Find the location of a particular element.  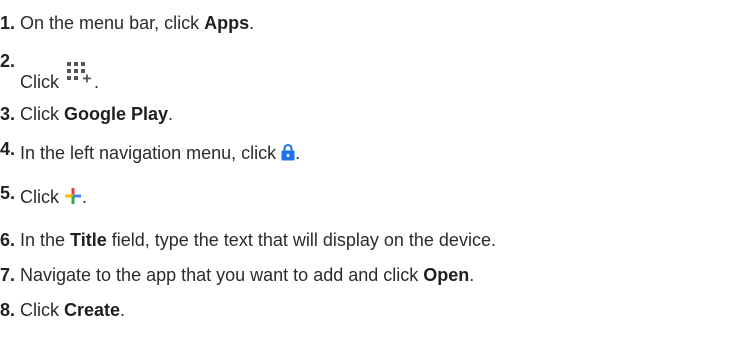

create-term: Create is located at coordinates (92, 310).